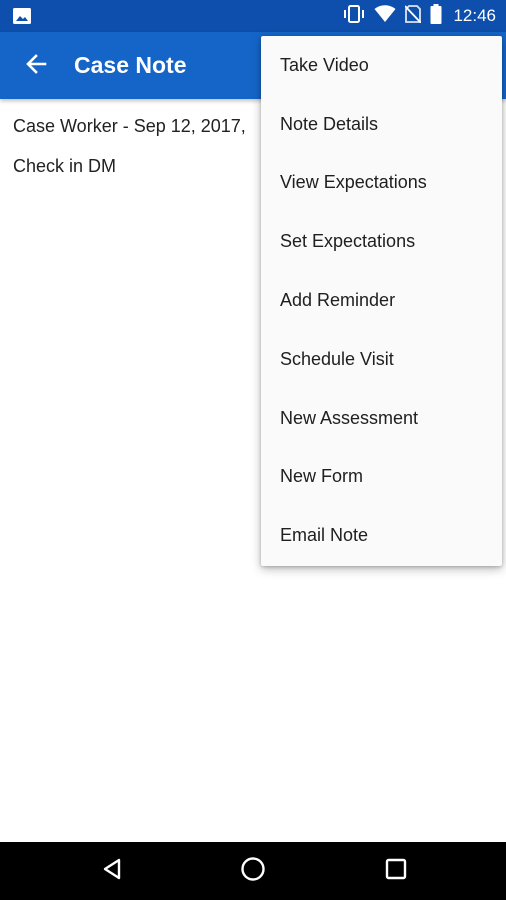  What do you see at coordinates (22, 16) in the screenshot?
I see `gallery-icon` at bounding box center [22, 16].